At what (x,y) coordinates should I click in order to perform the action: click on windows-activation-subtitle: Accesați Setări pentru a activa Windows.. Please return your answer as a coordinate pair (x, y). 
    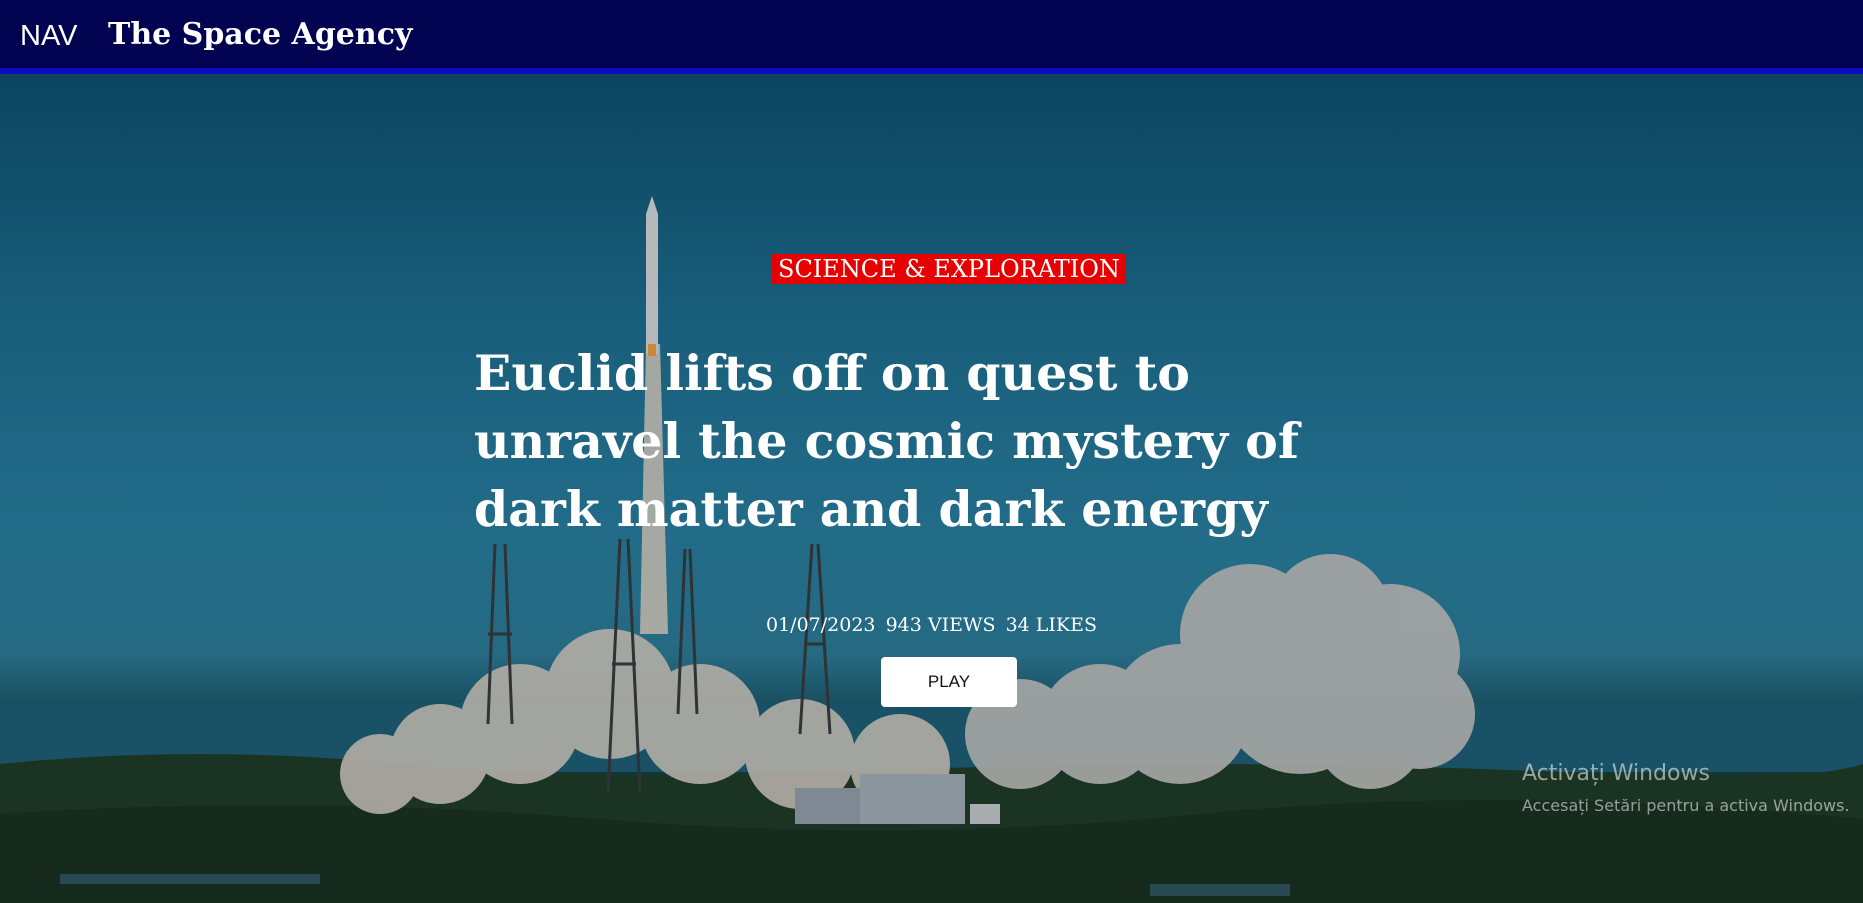
    Looking at the image, I should click on (1686, 805).